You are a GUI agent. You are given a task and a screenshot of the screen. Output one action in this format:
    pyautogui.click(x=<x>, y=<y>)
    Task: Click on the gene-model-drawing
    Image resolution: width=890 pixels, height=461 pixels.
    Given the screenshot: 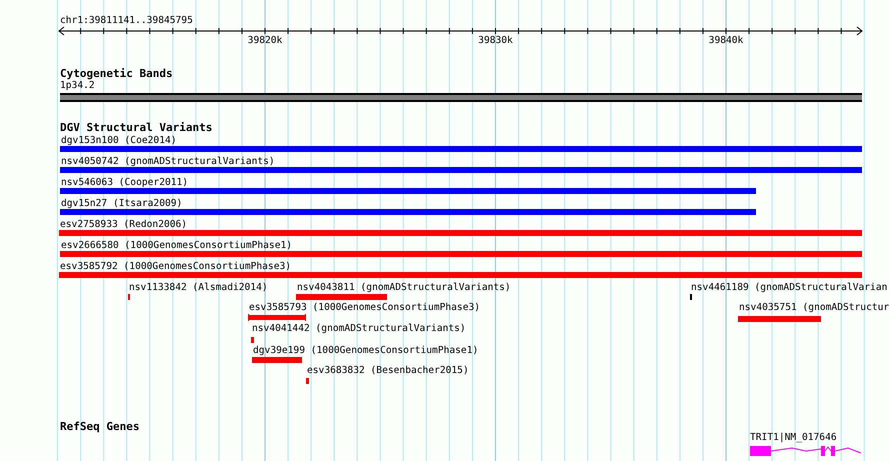 What is the action you would take?
    pyautogui.click(x=806, y=451)
    